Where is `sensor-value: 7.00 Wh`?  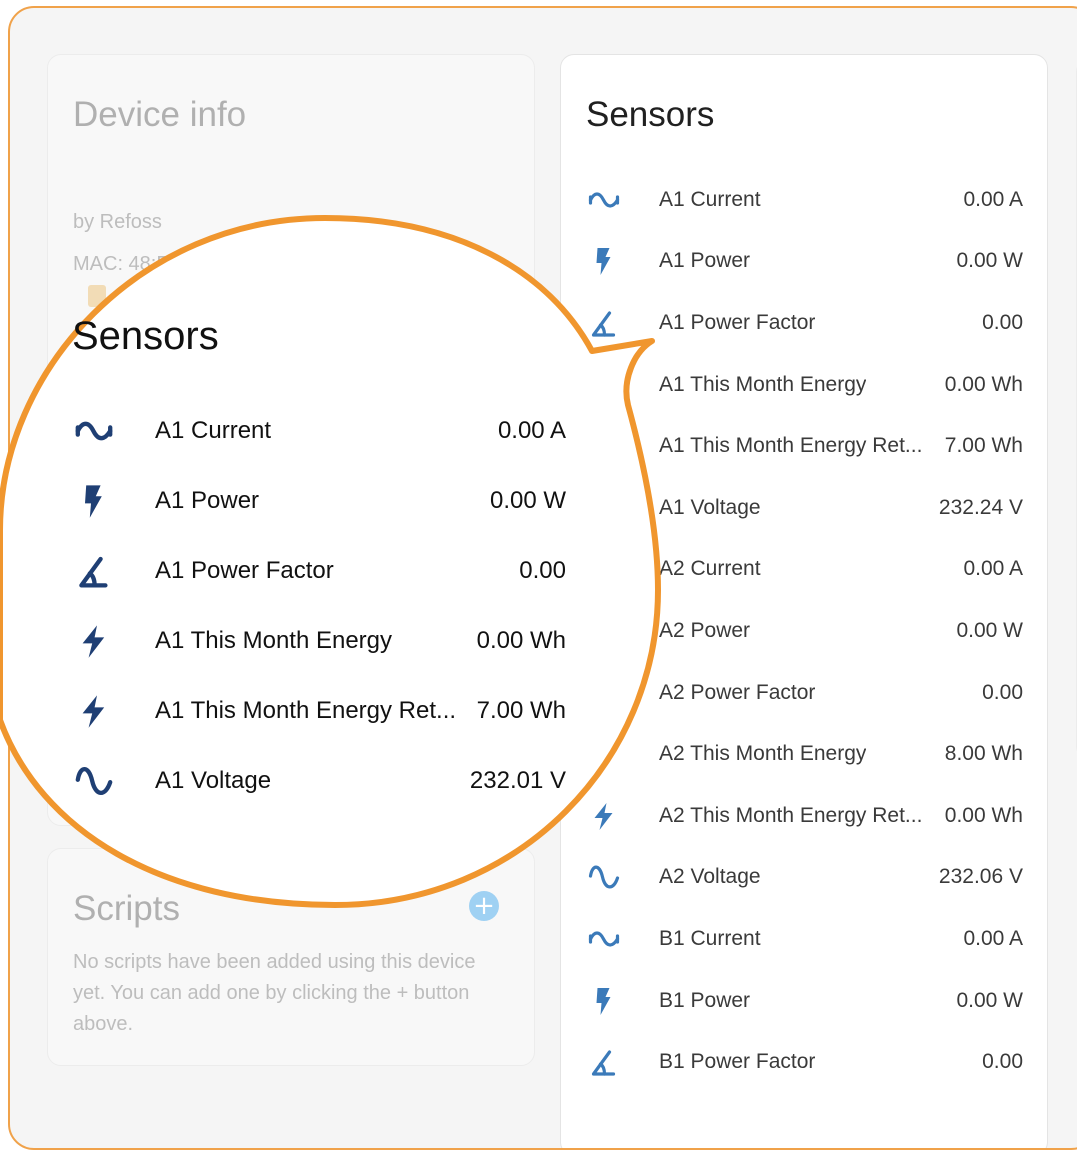
sensor-value: 7.00 Wh is located at coordinates (521, 710).